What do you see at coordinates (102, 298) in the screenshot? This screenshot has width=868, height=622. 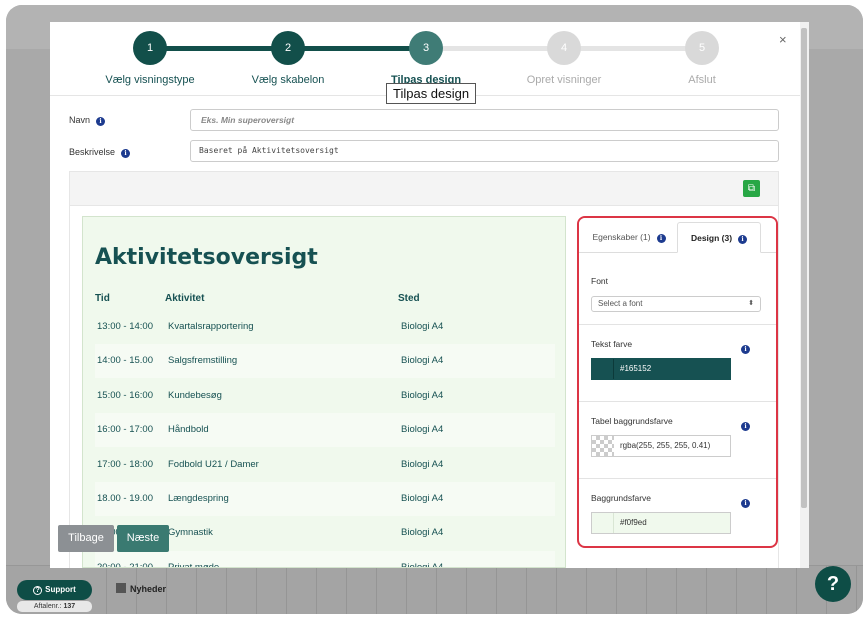 I see `header-time: Tid` at bounding box center [102, 298].